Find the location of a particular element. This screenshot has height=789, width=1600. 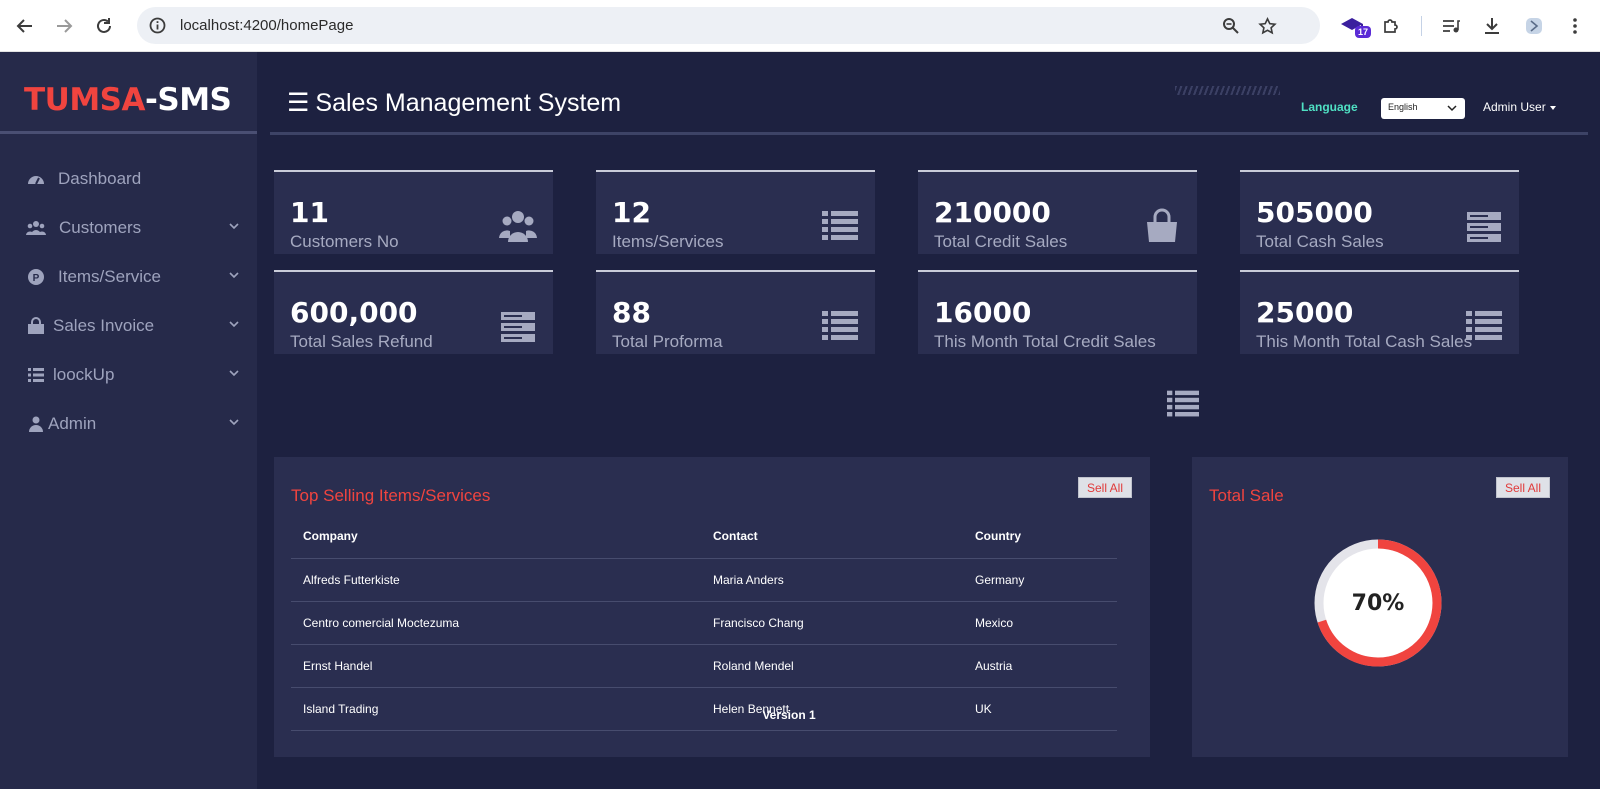

sidebar-item-label: Dashboard is located at coordinates (100, 178).